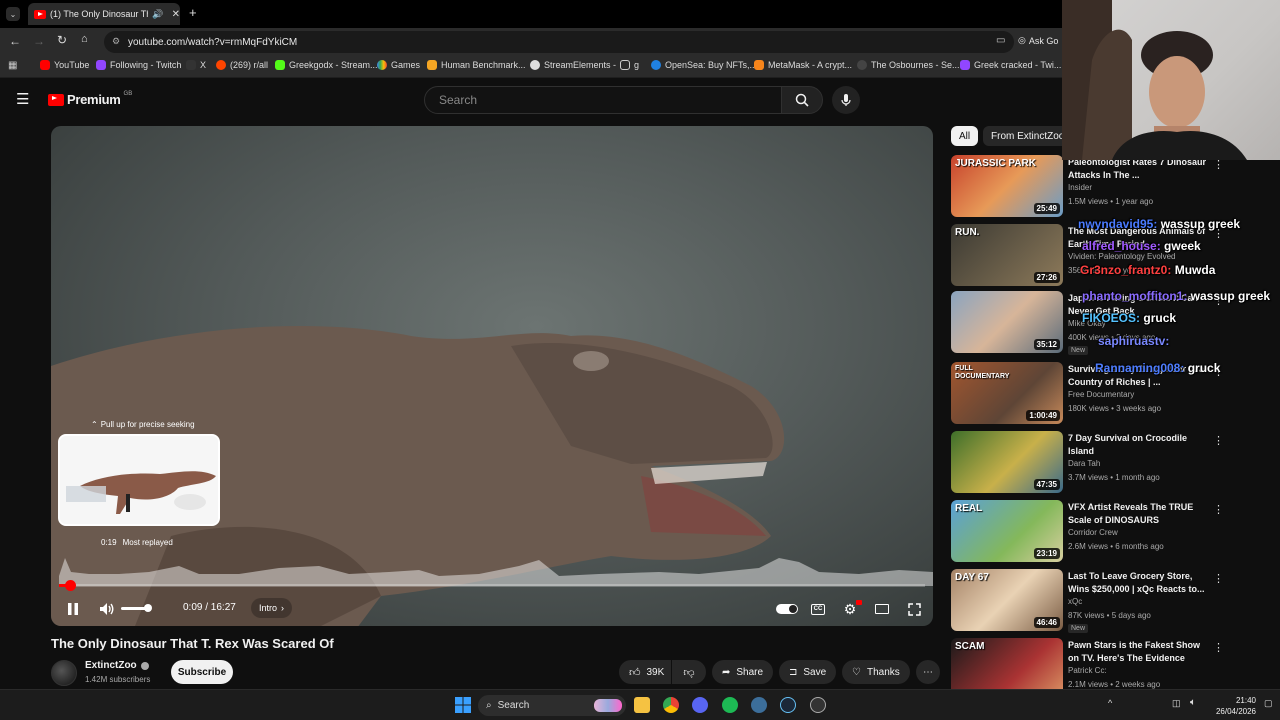 Image resolution: width=1280 pixels, height=720 pixels. What do you see at coordinates (70, 585) in the screenshot?
I see `progress-scrubber` at bounding box center [70, 585].